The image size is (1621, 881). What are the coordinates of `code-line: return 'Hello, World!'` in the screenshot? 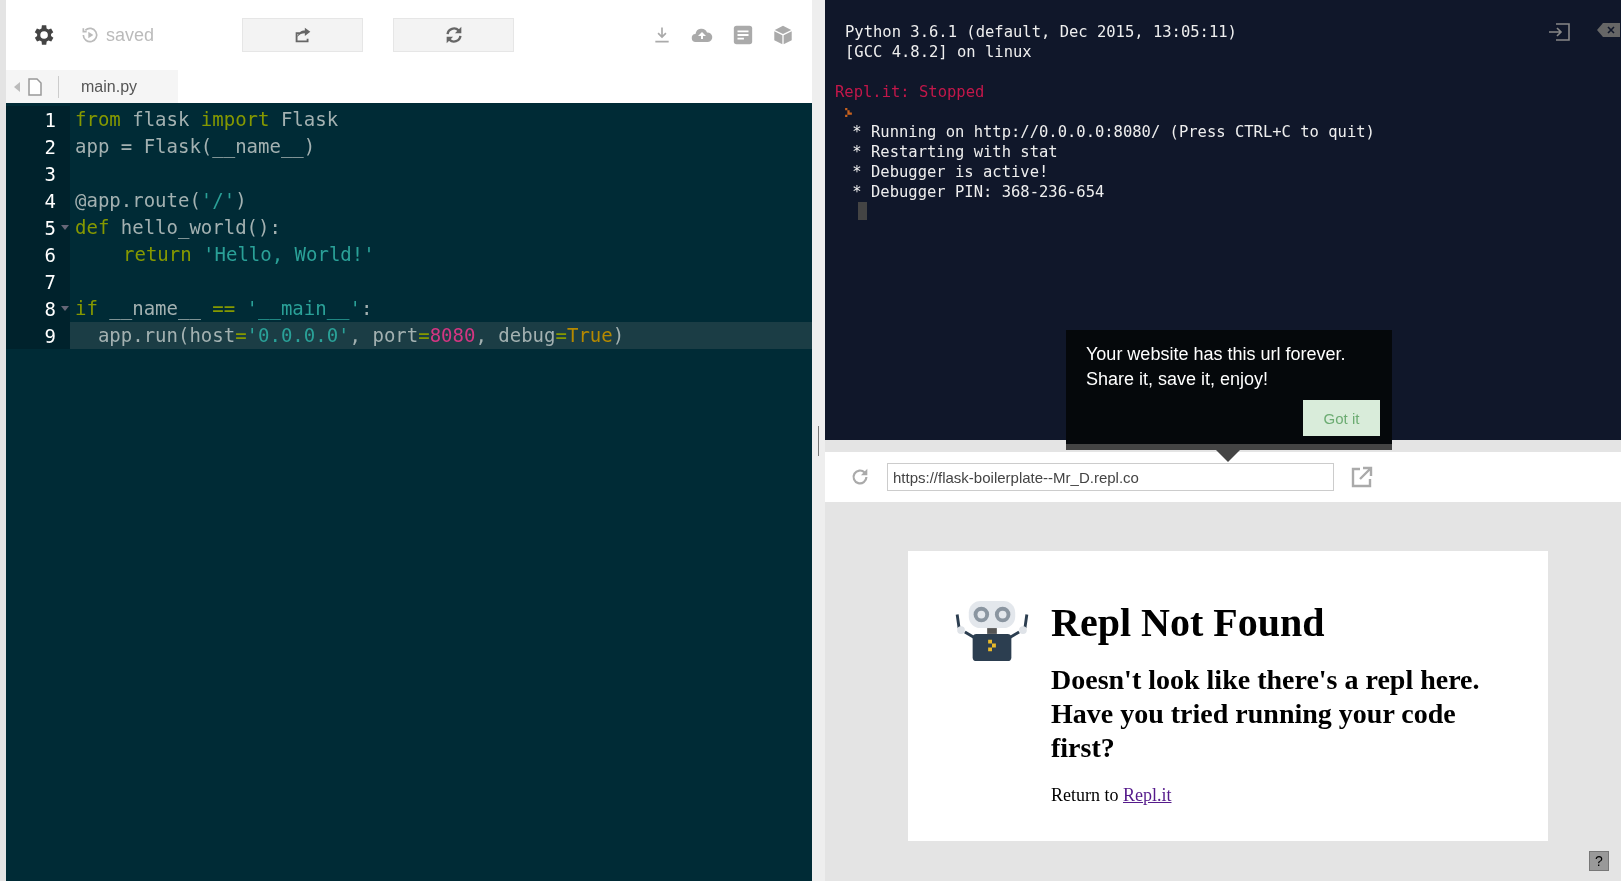 It's located at (249, 254).